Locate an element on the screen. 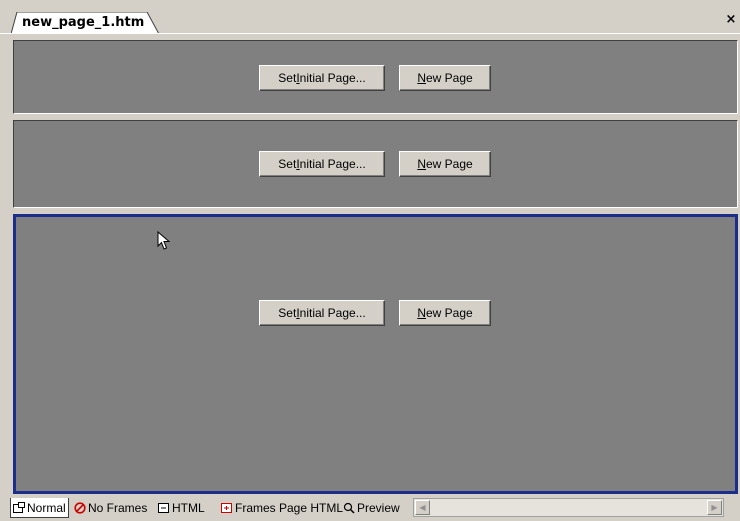 The height and width of the screenshot is (521, 740). document-tab-title: new_page_1.htm is located at coordinates (83, 22).